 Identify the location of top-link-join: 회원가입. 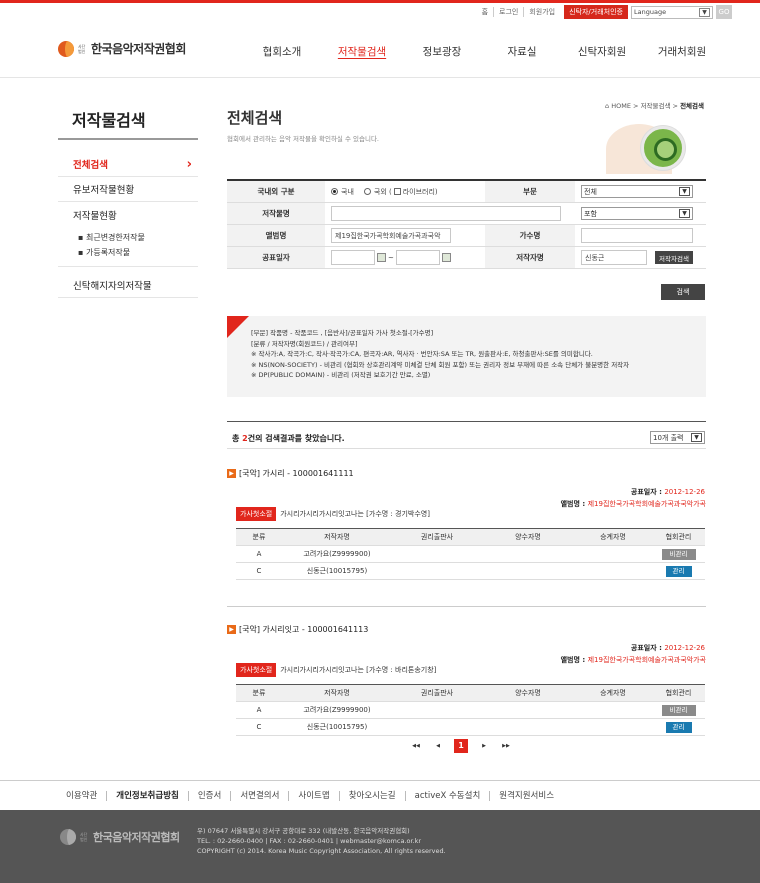
(542, 12).